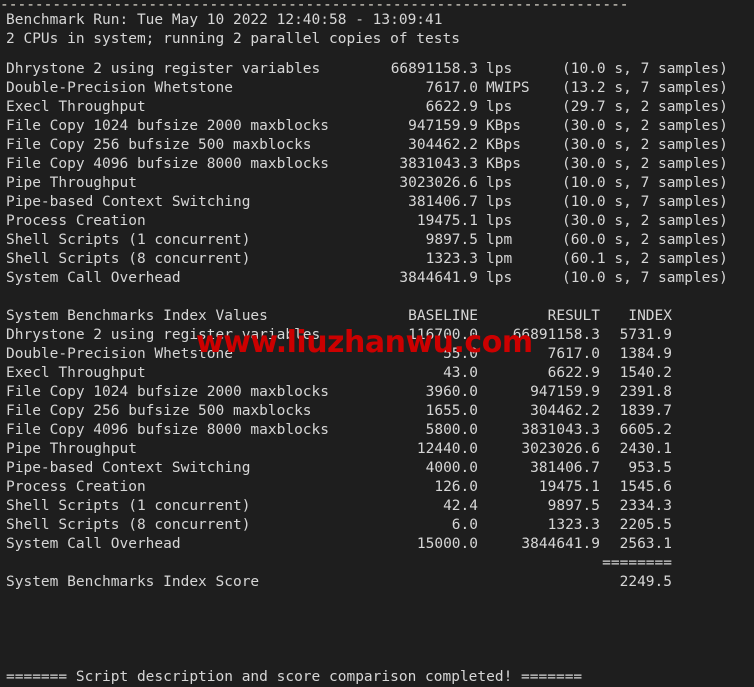 The image size is (754, 687). I want to click on index-row-index: 1545.6, so click(645, 487).